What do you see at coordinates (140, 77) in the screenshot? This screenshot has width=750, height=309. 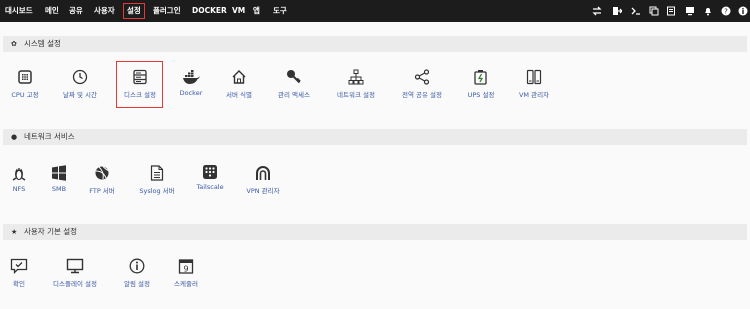 I see `disk-icon` at bounding box center [140, 77].